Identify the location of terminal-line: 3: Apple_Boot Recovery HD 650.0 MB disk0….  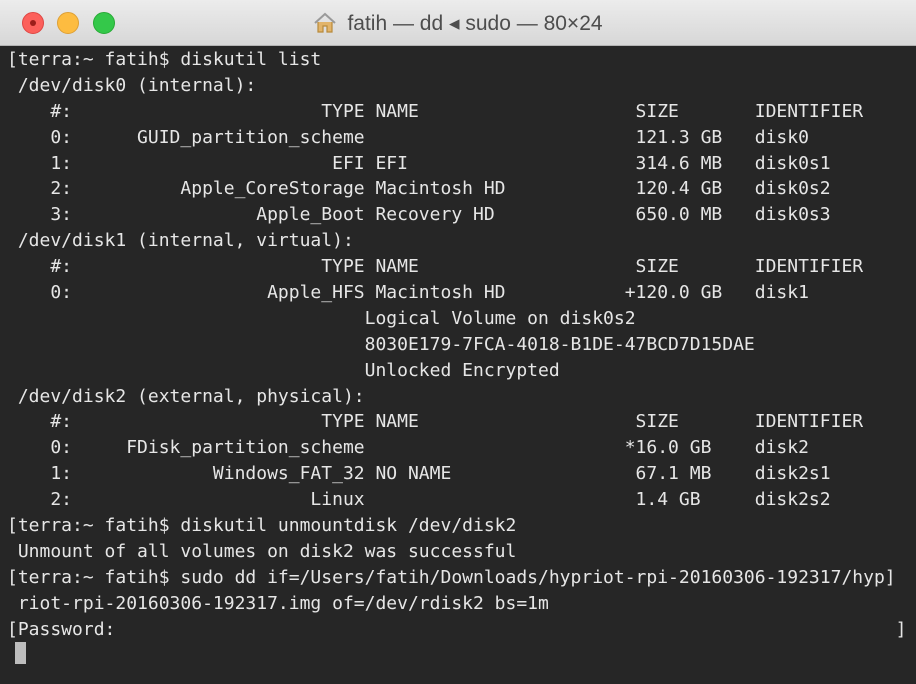
(419, 215).